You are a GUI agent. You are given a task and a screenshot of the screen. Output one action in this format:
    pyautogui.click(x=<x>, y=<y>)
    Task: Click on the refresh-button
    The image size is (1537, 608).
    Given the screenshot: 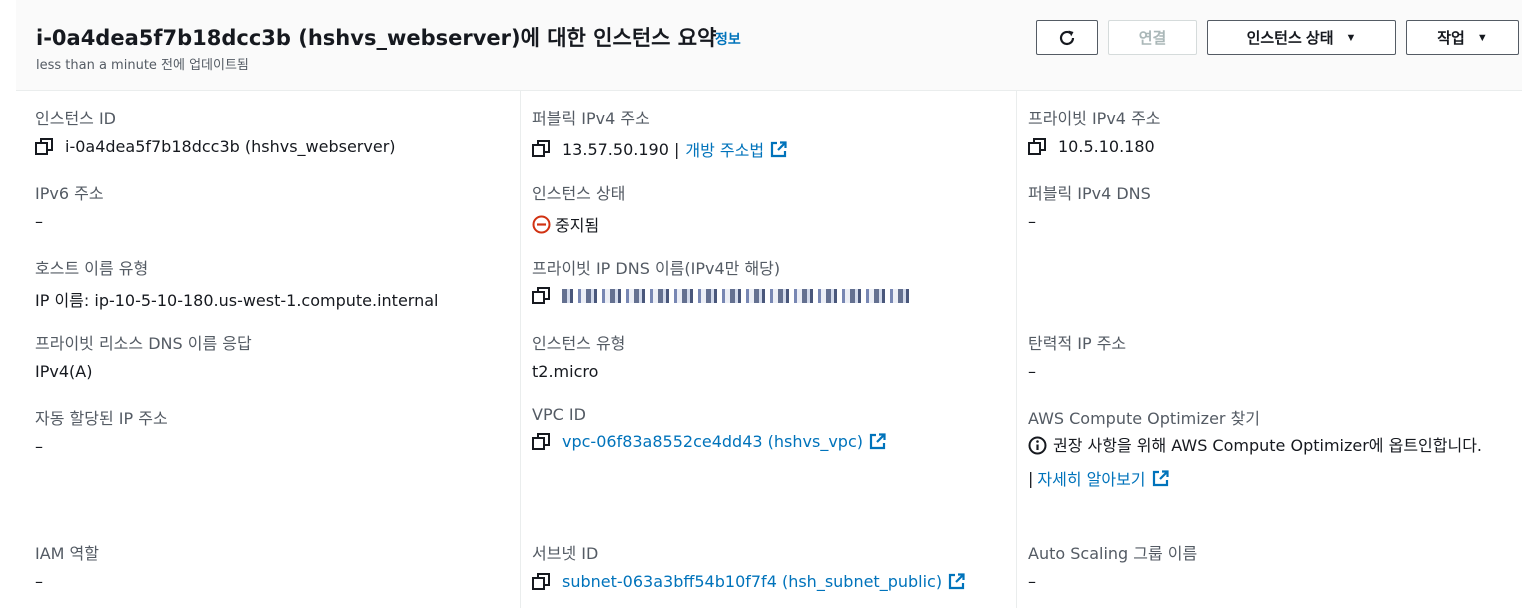 What is the action you would take?
    pyautogui.click(x=1067, y=37)
    